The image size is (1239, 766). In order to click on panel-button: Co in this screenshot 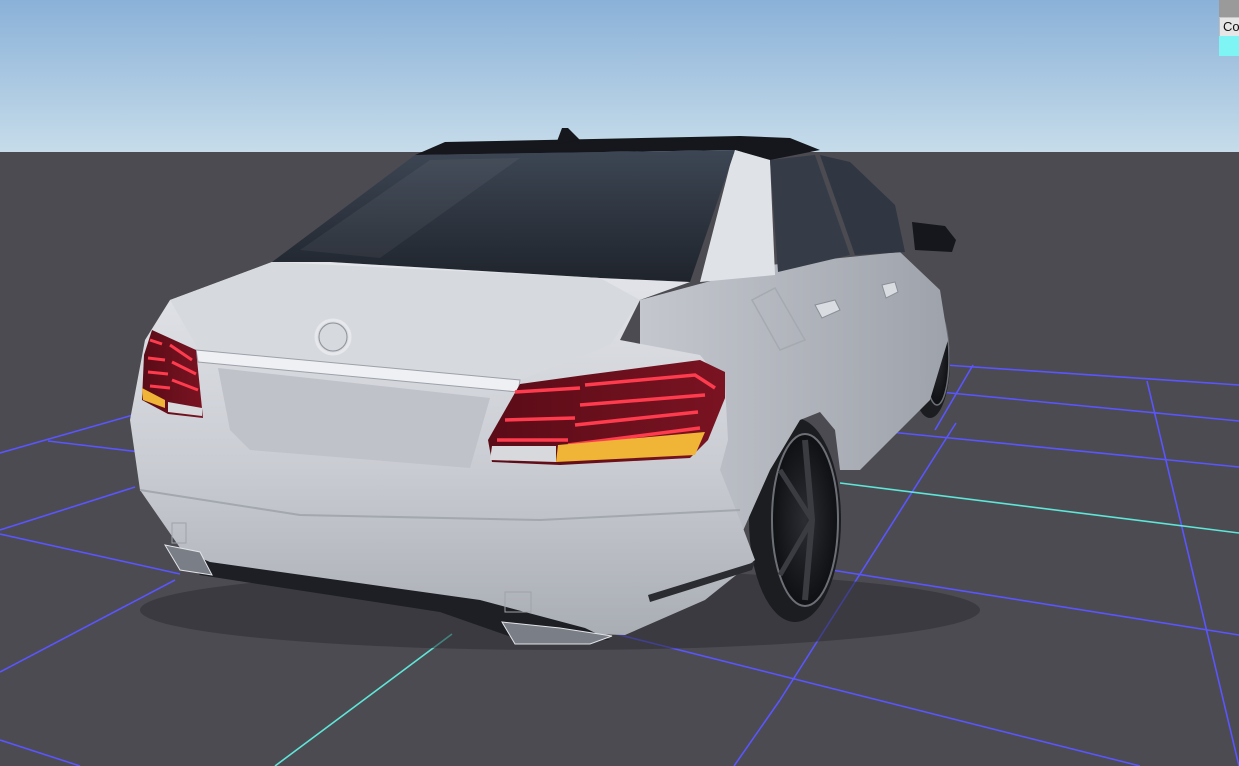, I will do `click(1229, 26)`.